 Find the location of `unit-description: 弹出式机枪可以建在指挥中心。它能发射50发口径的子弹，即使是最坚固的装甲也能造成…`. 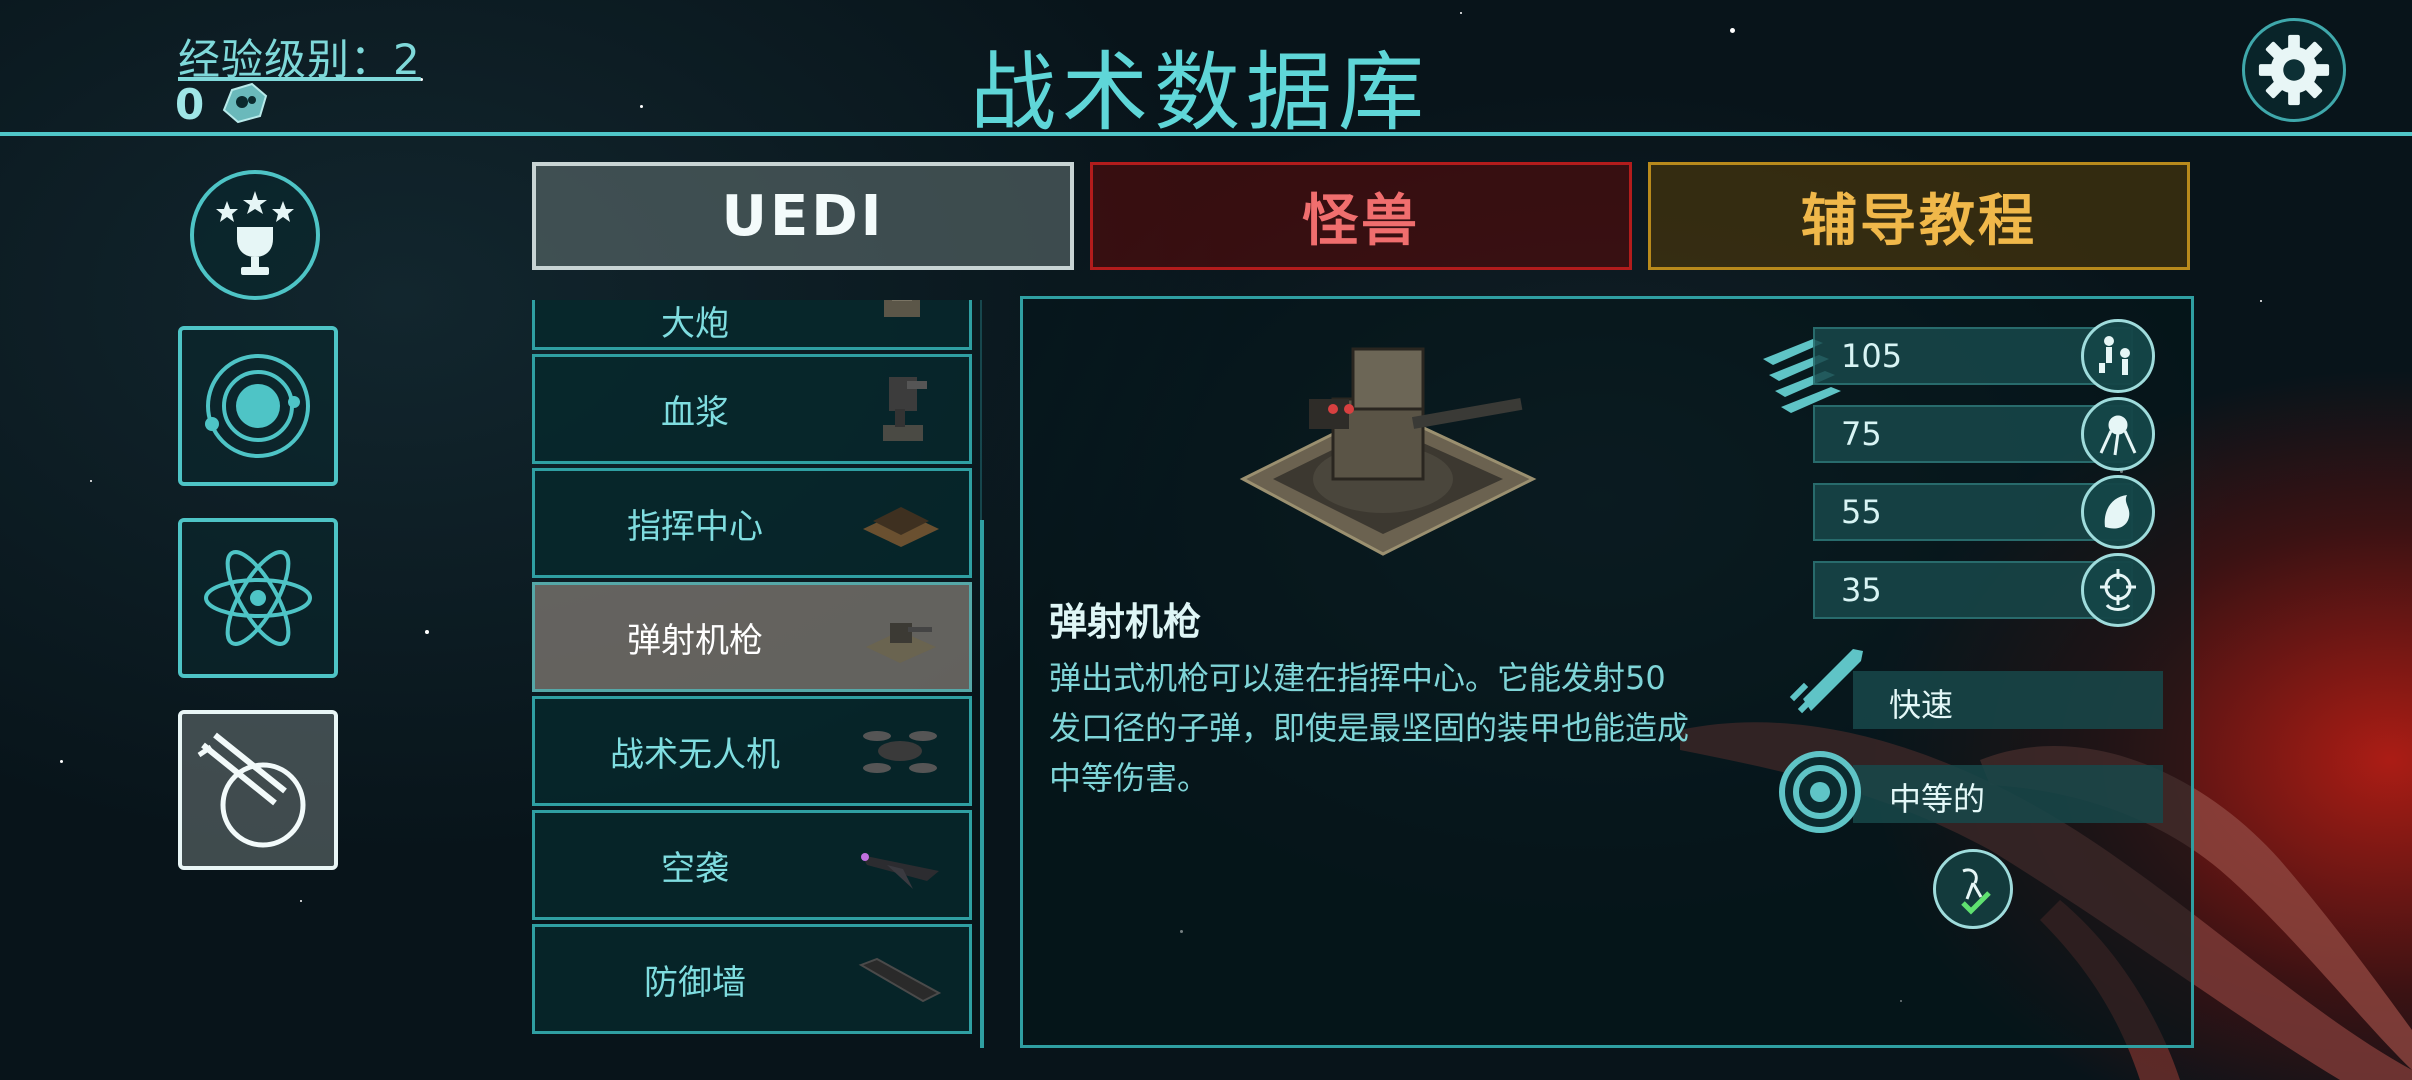

unit-description: 弹出式机枪可以建在指挥中心。它能发射50发口径的子弹，即使是最坚固的装甲也能造成… is located at coordinates (1369, 728).